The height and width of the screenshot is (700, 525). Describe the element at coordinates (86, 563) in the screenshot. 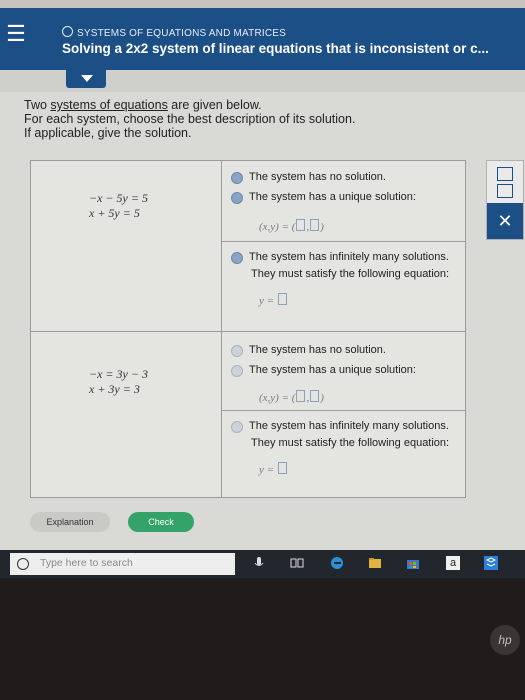

I see `search-placeholder: Type here to search` at that location.